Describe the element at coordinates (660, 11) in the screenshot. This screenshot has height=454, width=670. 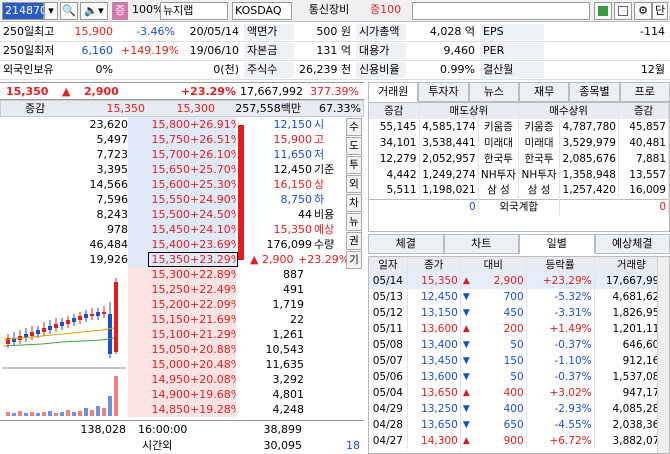
I see `single-mode-button: 단` at that location.